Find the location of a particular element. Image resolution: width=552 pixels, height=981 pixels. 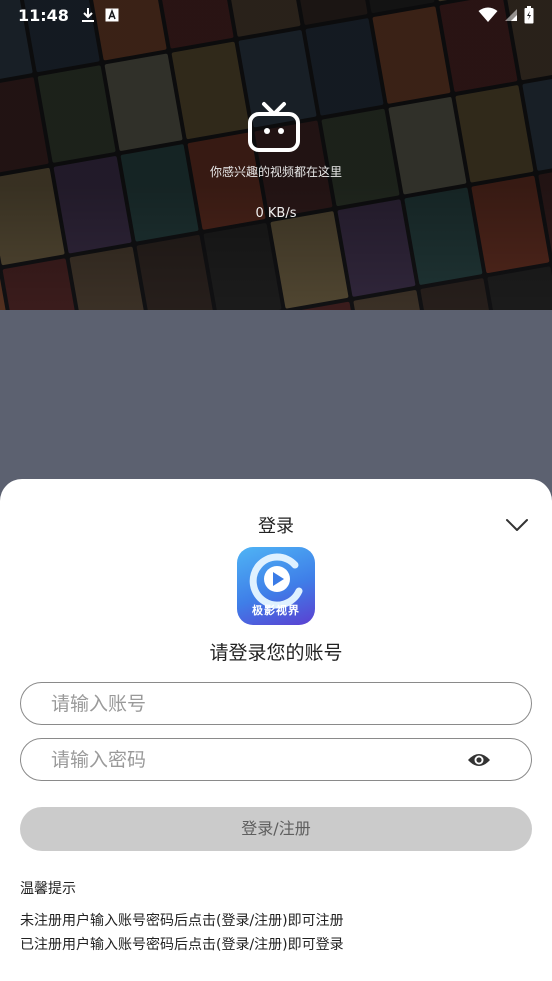

tips-line: 未注册用户输入账号密码后点击(登录/注册)即可注册 is located at coordinates (182, 921).